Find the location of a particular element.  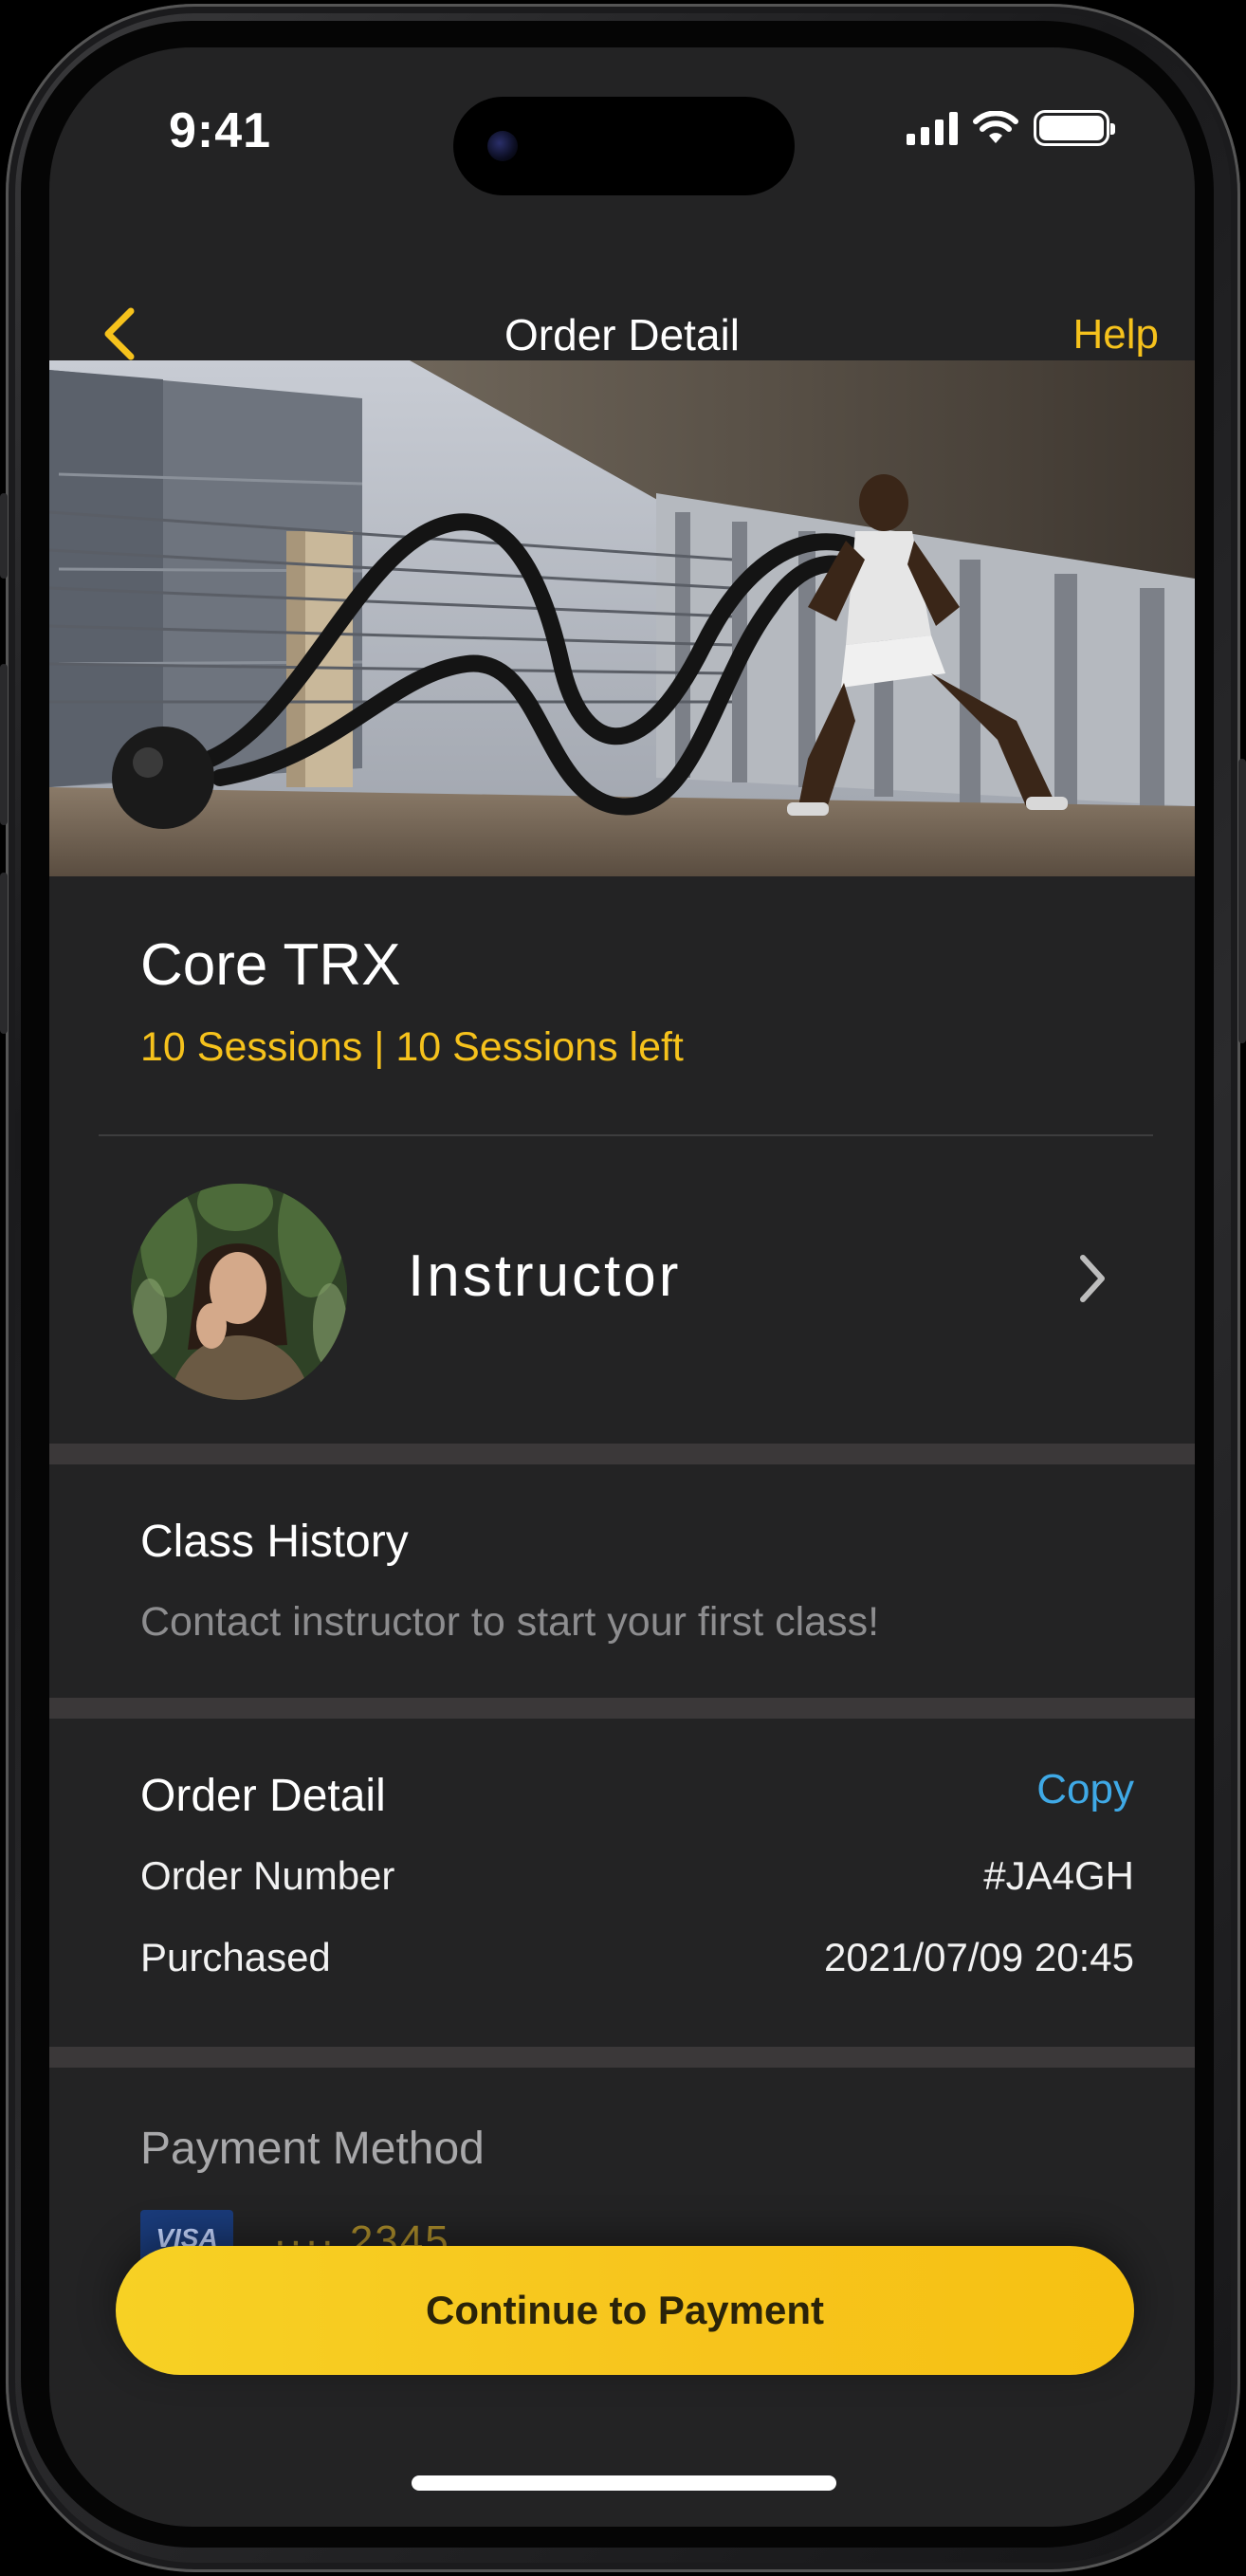

order-number-row: Order Number #JA4GH is located at coordinates (637, 1876).